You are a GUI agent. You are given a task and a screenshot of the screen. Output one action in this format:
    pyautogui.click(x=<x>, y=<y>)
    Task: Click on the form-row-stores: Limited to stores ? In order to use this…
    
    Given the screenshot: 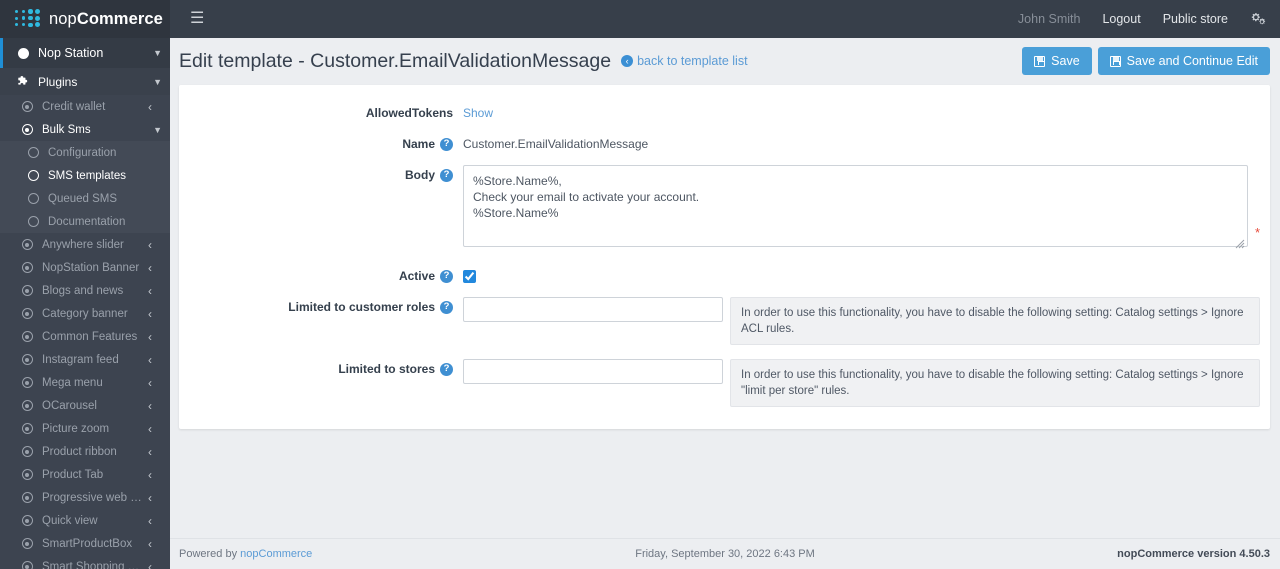 What is the action you would take?
    pyautogui.click(x=724, y=383)
    